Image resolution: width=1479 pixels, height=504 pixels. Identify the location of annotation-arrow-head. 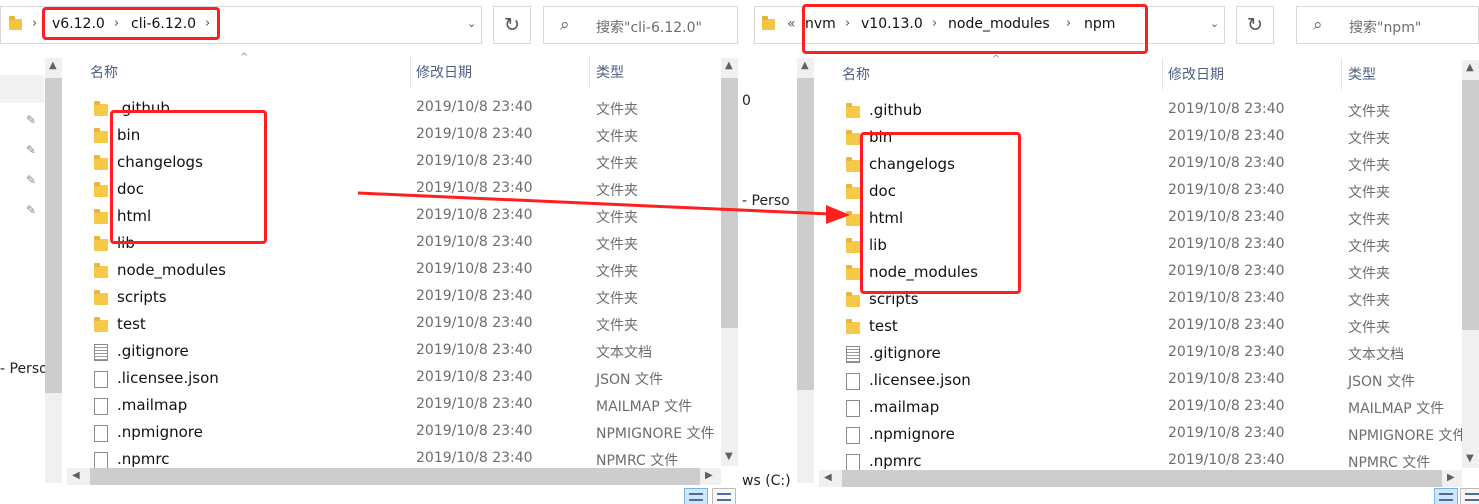
(838, 214).